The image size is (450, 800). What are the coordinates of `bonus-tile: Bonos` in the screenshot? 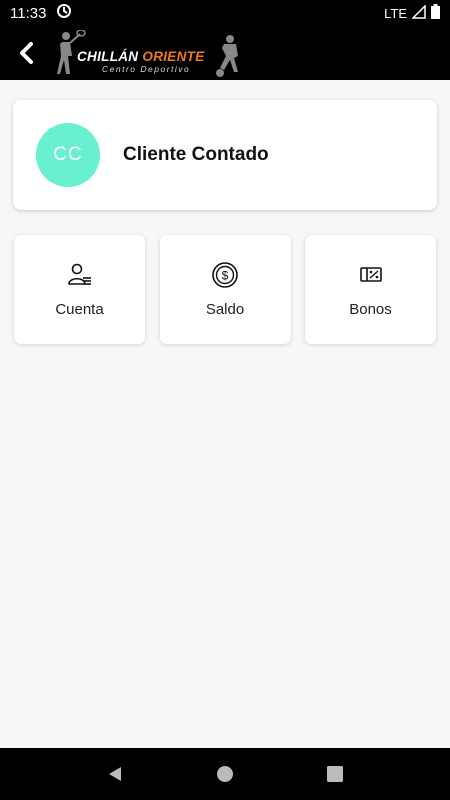 It's located at (370, 289).